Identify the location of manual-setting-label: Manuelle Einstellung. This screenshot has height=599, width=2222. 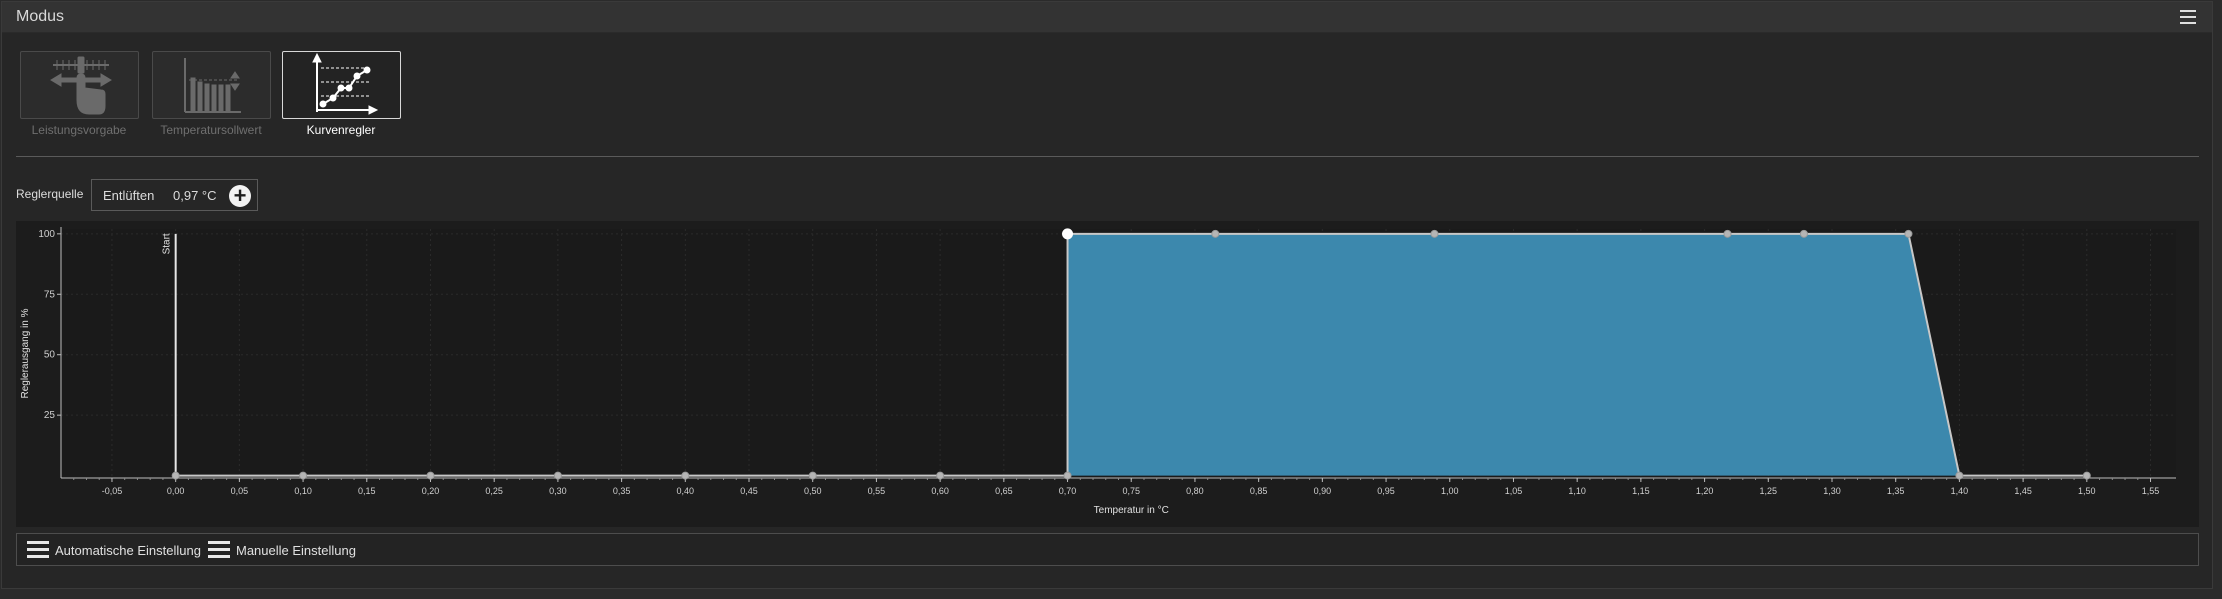
(296, 550).